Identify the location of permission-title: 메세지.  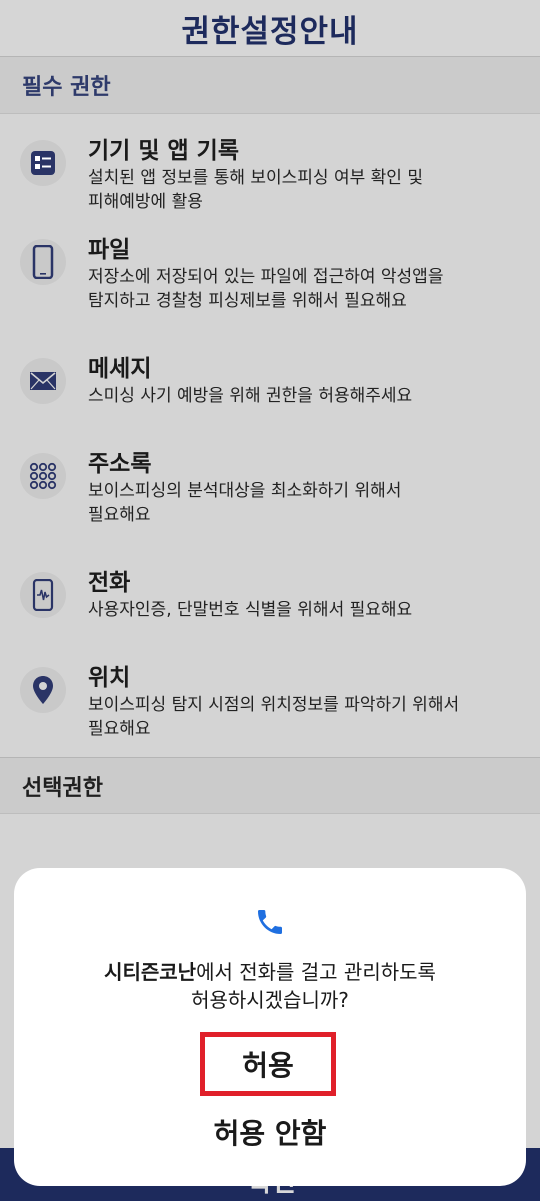
(120, 369).